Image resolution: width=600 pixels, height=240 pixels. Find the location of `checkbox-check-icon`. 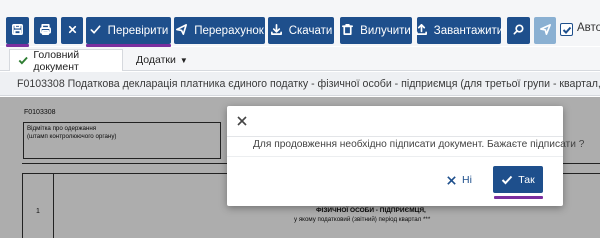

checkbox-check-icon is located at coordinates (566, 30).